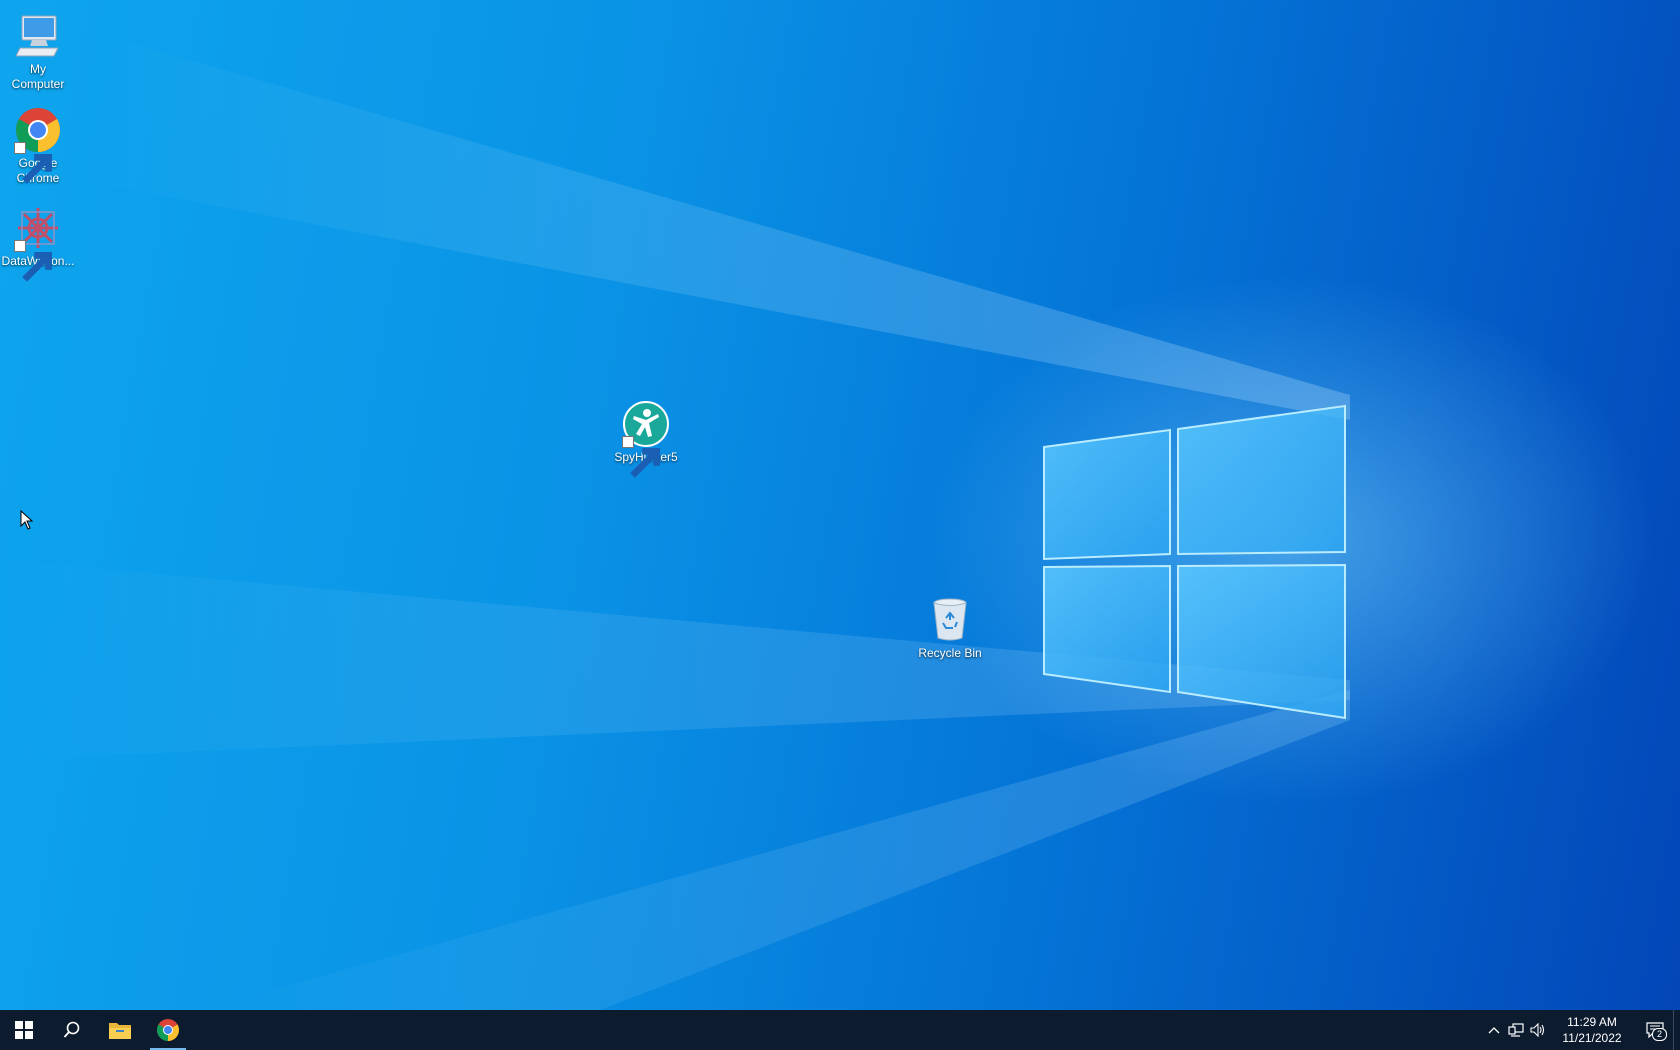 The image size is (1680, 1050). Describe the element at coordinates (27, 520) in the screenshot. I see `mouse-cursor-icon` at that location.